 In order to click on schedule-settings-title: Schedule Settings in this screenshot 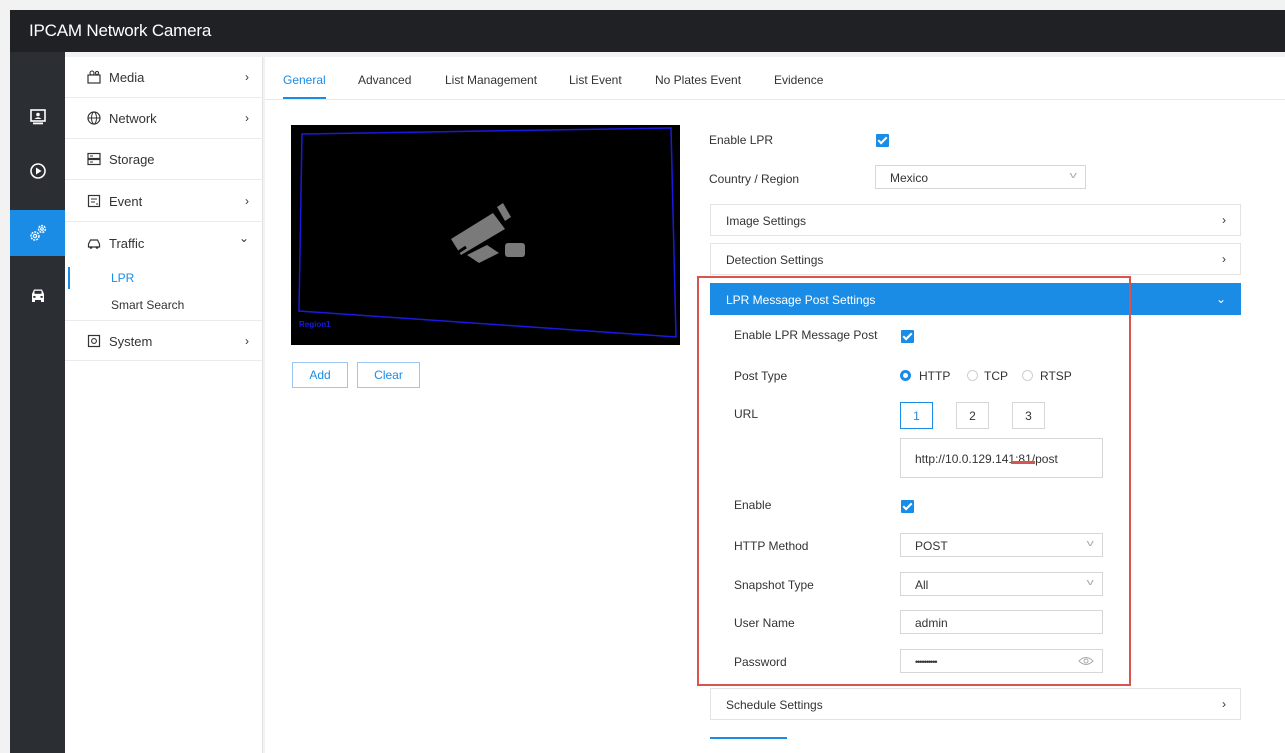, I will do `click(774, 705)`.